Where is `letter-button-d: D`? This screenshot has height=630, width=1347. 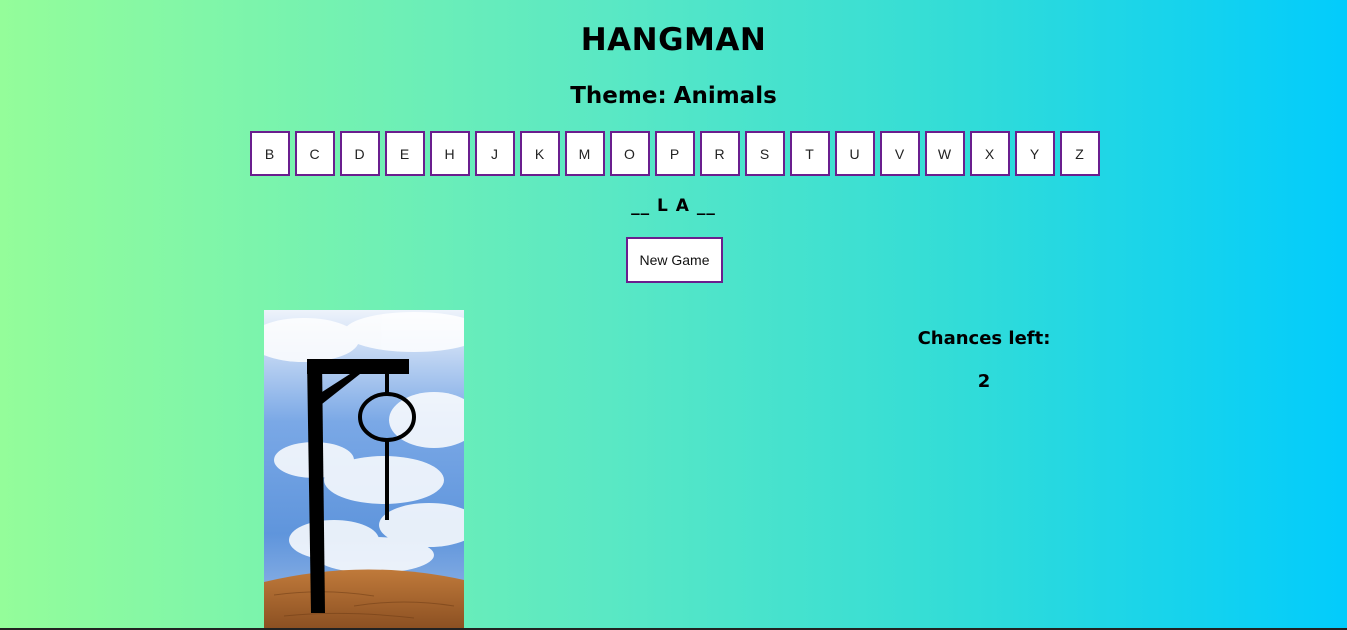
letter-button-d: D is located at coordinates (359, 153).